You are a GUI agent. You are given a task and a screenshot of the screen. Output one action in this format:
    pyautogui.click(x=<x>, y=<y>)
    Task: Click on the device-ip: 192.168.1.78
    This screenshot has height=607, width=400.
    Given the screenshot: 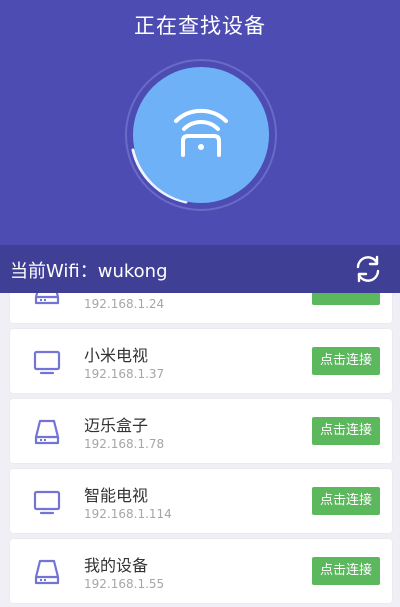 What is the action you would take?
    pyautogui.click(x=124, y=444)
    